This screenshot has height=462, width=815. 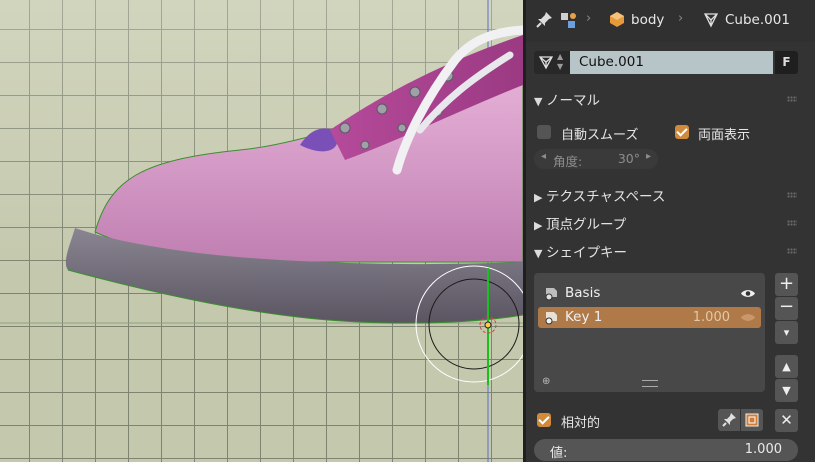 I want to click on angle-label: 角度:, so click(x=568, y=161).